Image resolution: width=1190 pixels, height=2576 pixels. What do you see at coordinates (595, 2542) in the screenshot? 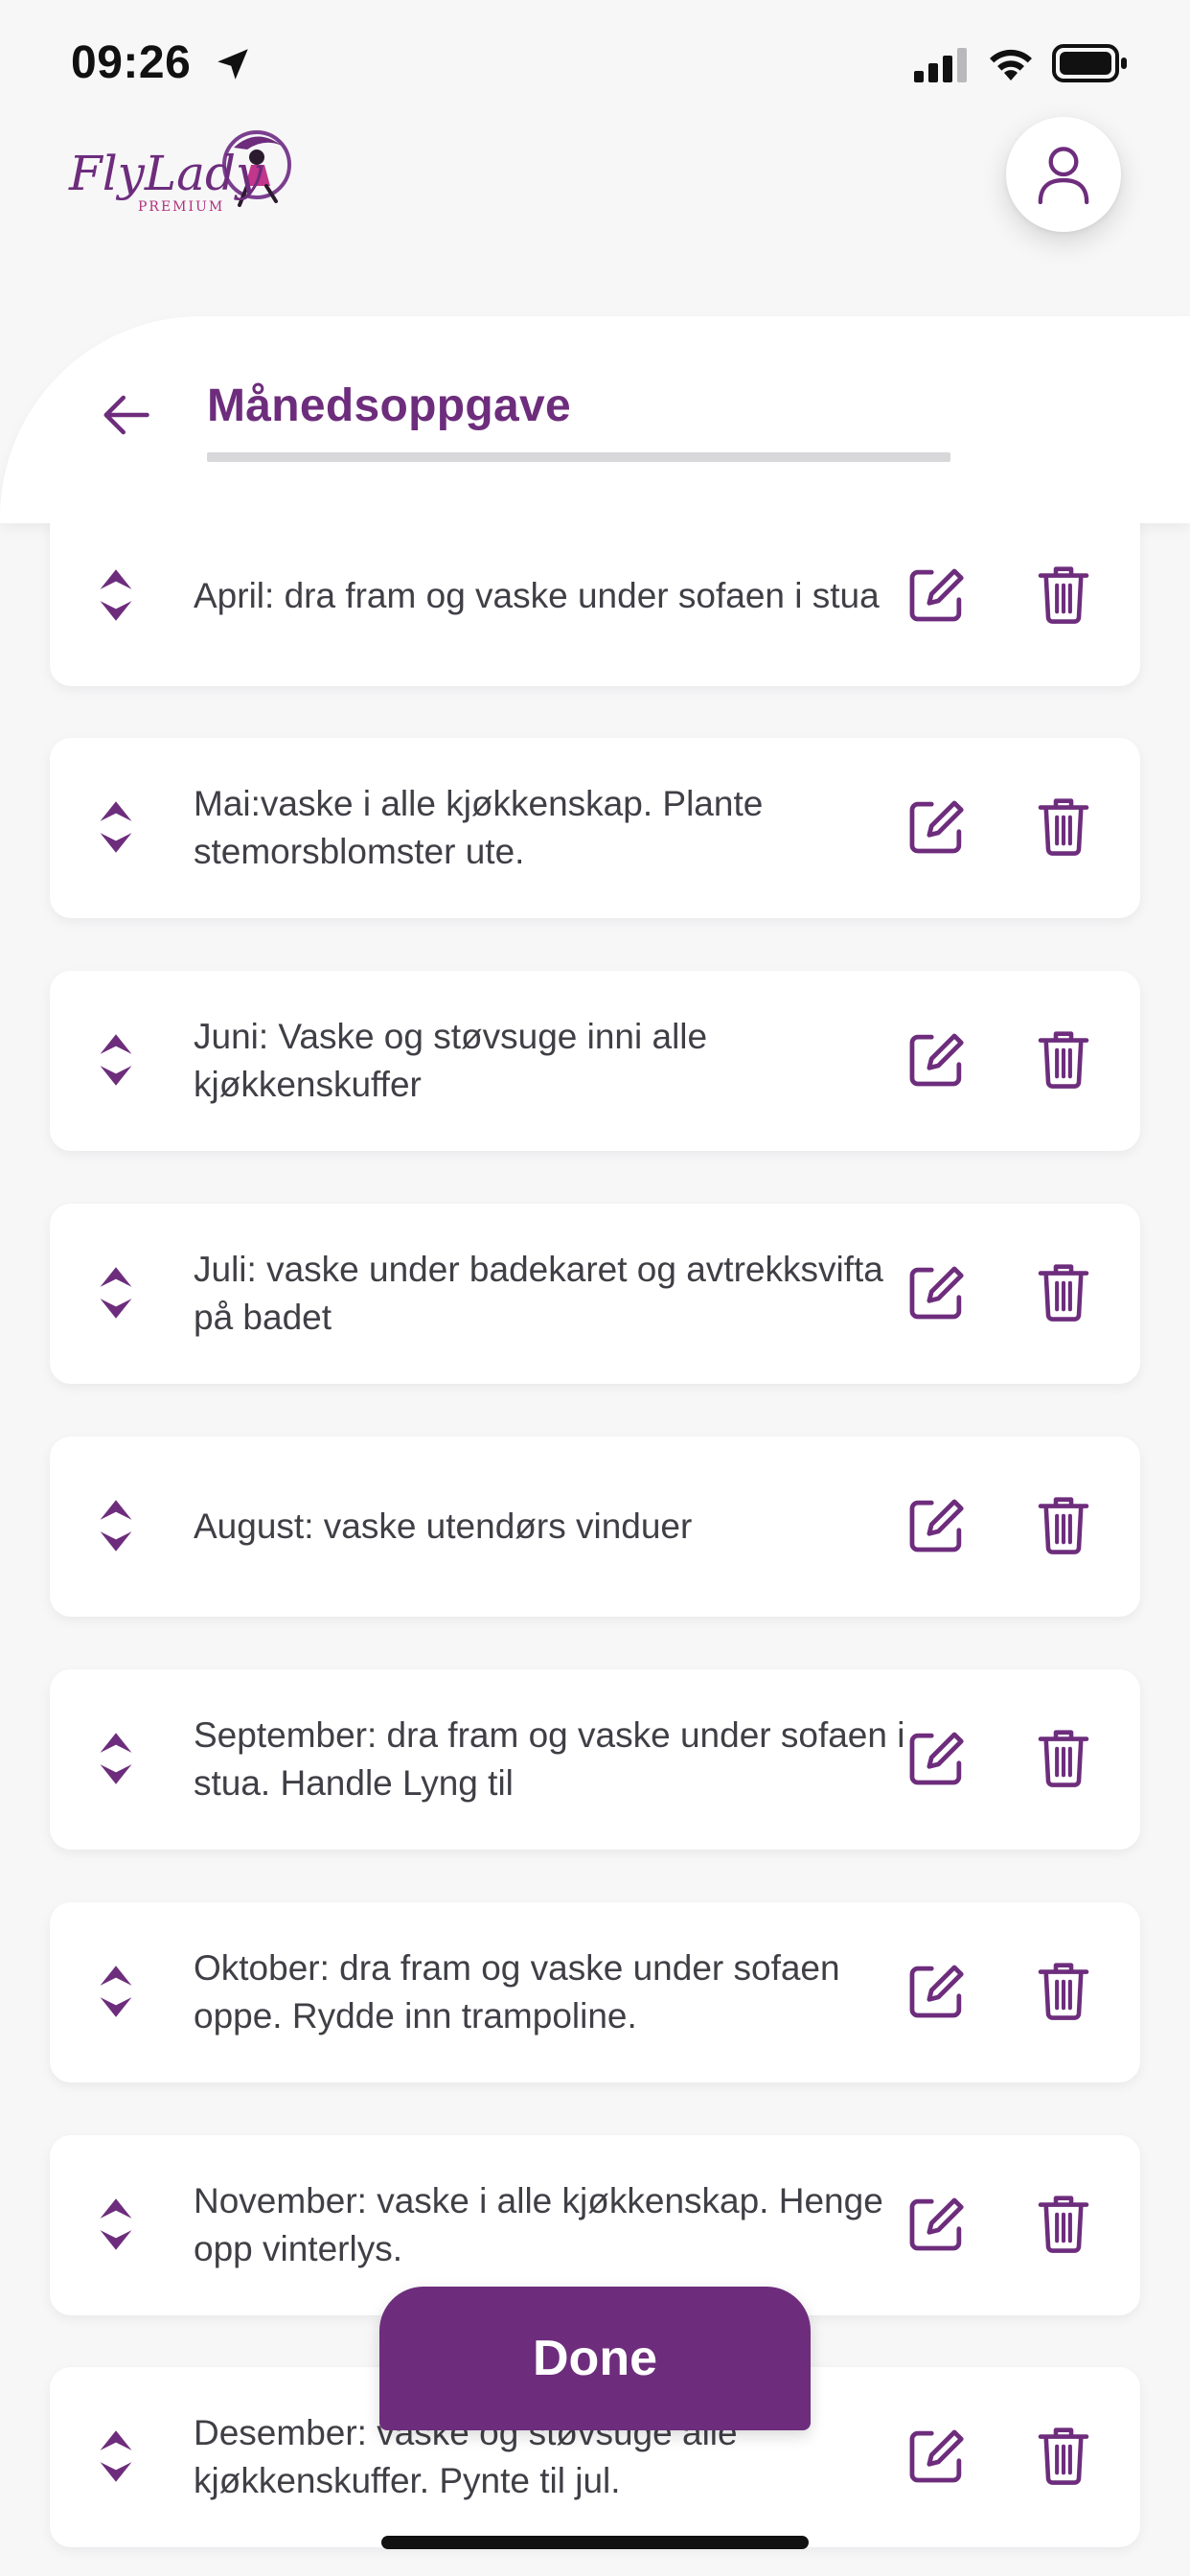
I see `home-indicator` at bounding box center [595, 2542].